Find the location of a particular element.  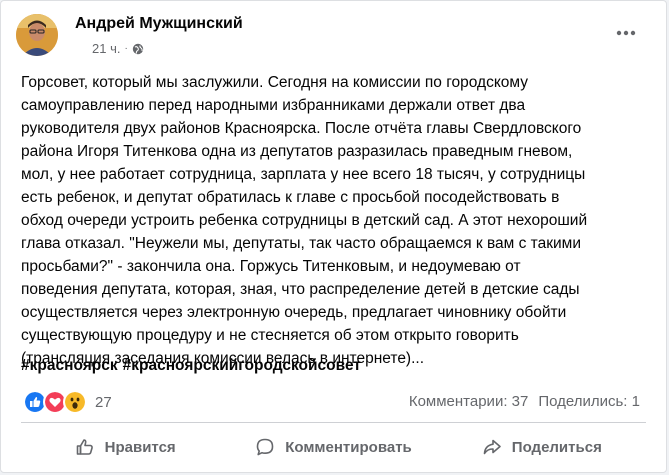

action-bar: Нравится Комментировать Поделиться is located at coordinates (333, 447).